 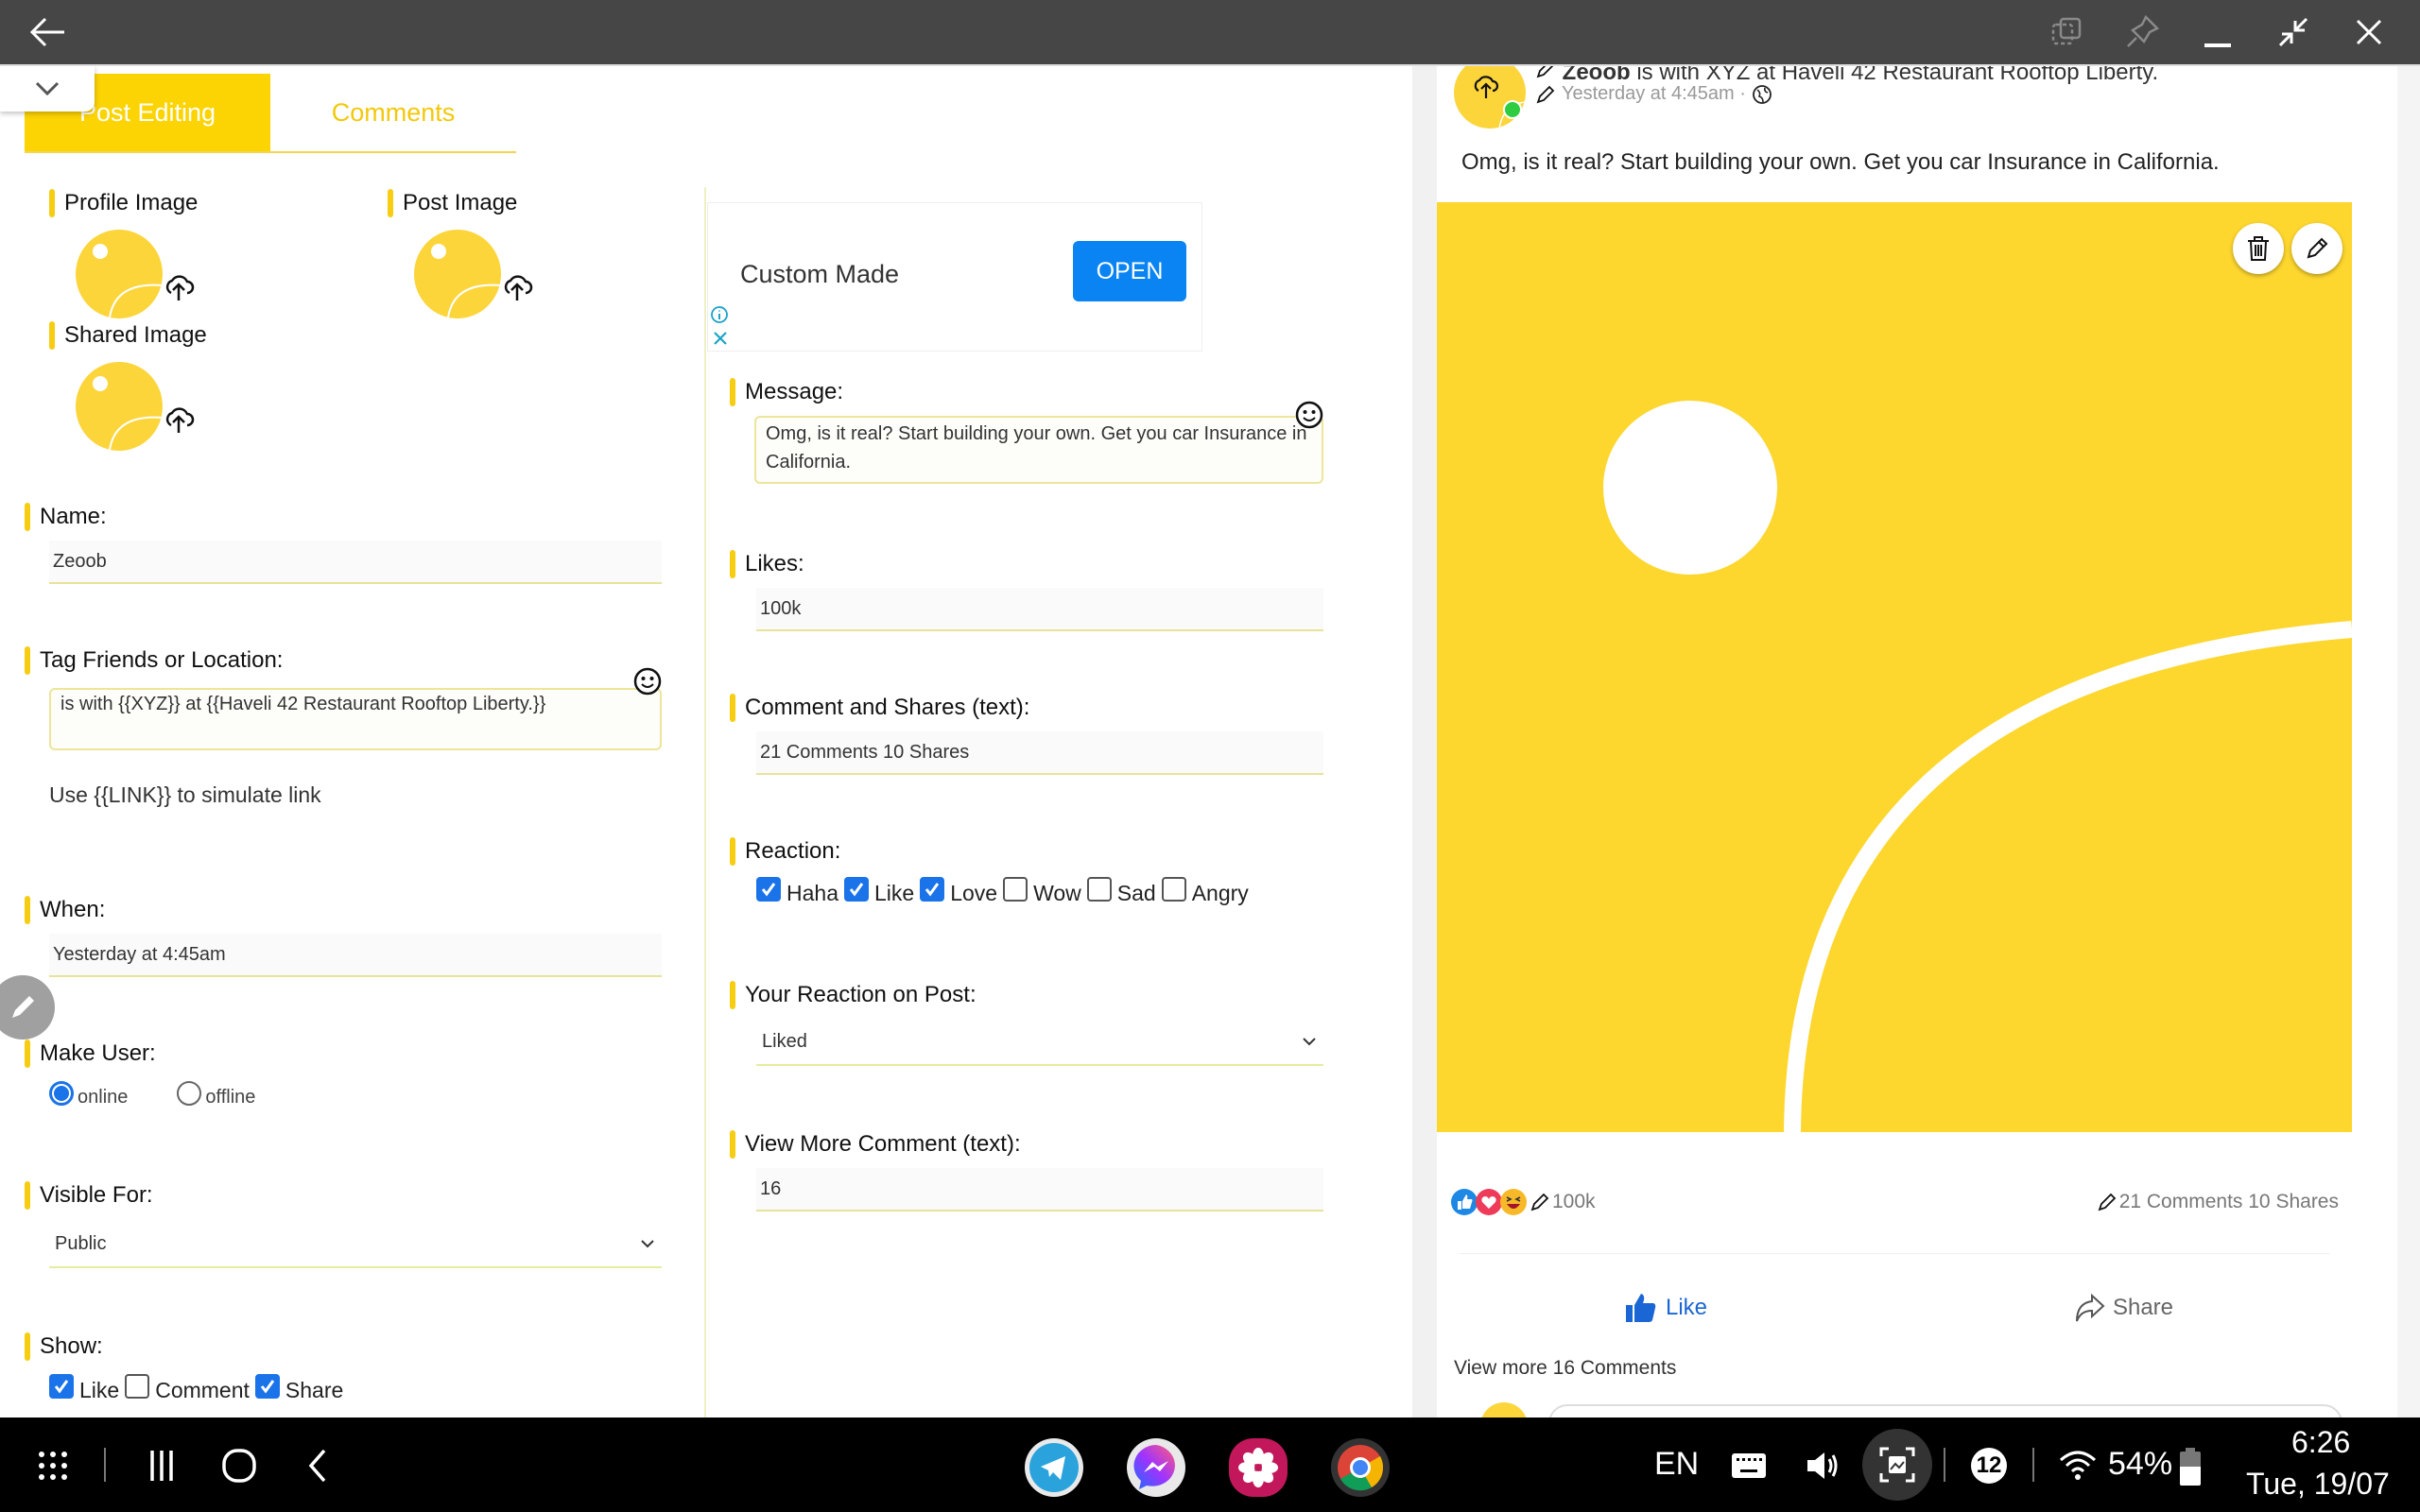 I want to click on floating-edit-button, so click(x=28, y=1007).